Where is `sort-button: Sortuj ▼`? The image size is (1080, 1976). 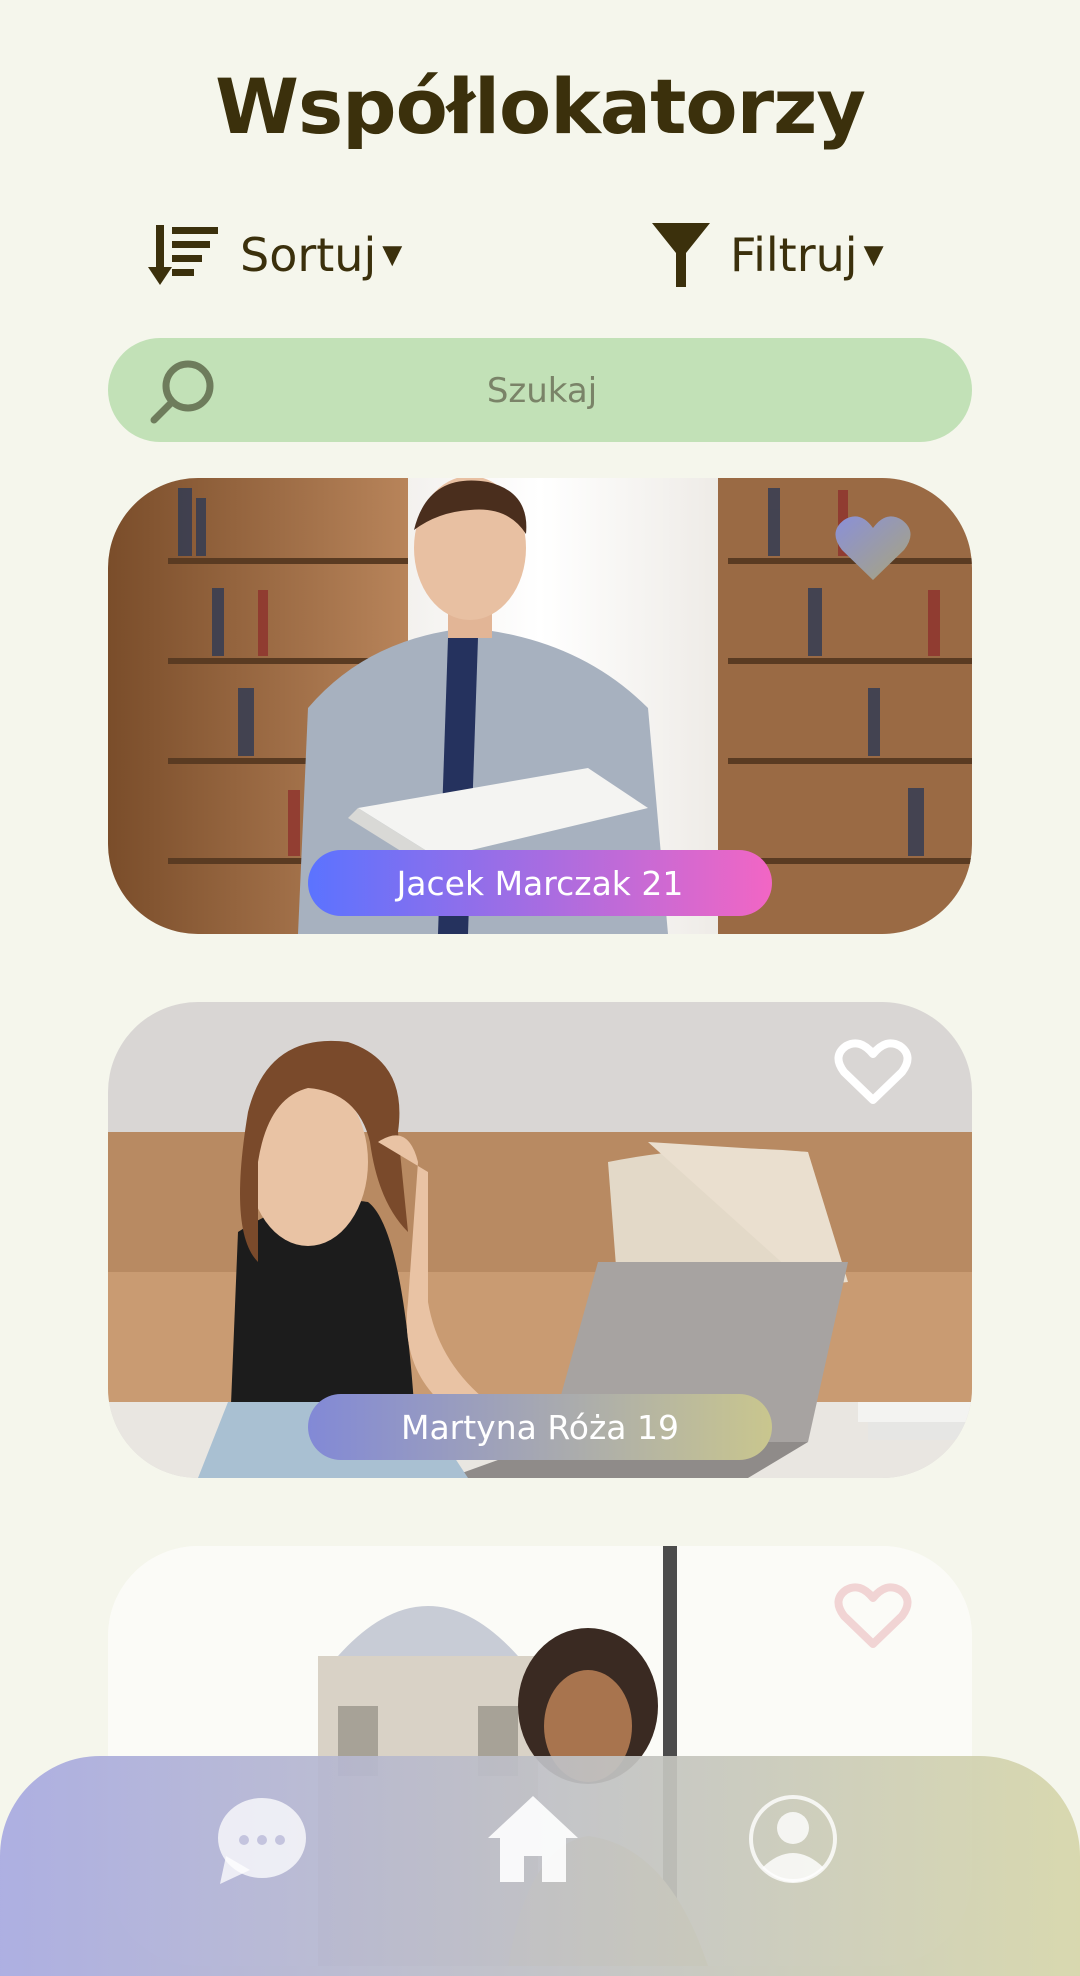 sort-button: Sortuj ▼ is located at coordinates (275, 255).